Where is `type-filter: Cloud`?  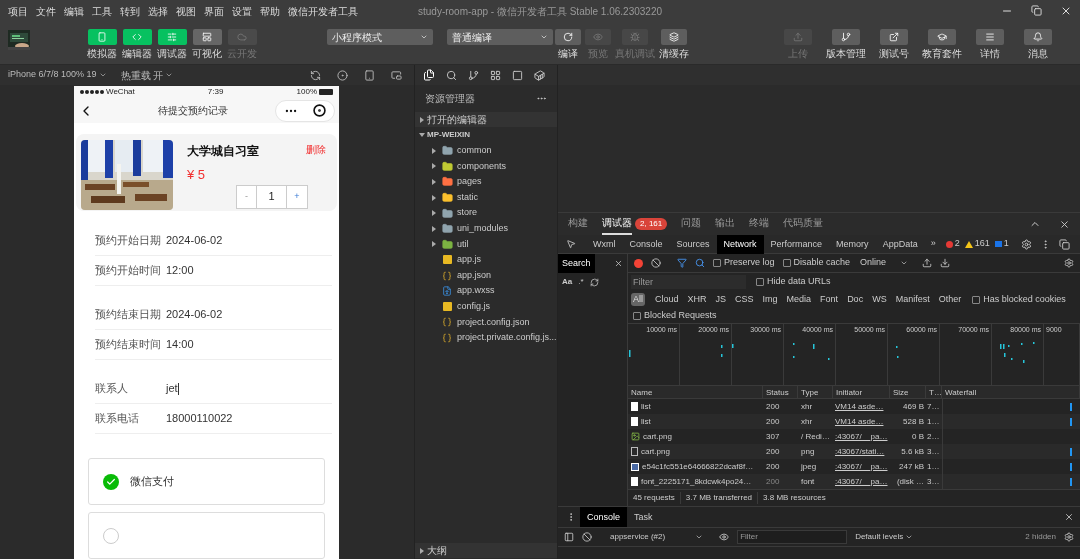 type-filter: Cloud is located at coordinates (667, 299).